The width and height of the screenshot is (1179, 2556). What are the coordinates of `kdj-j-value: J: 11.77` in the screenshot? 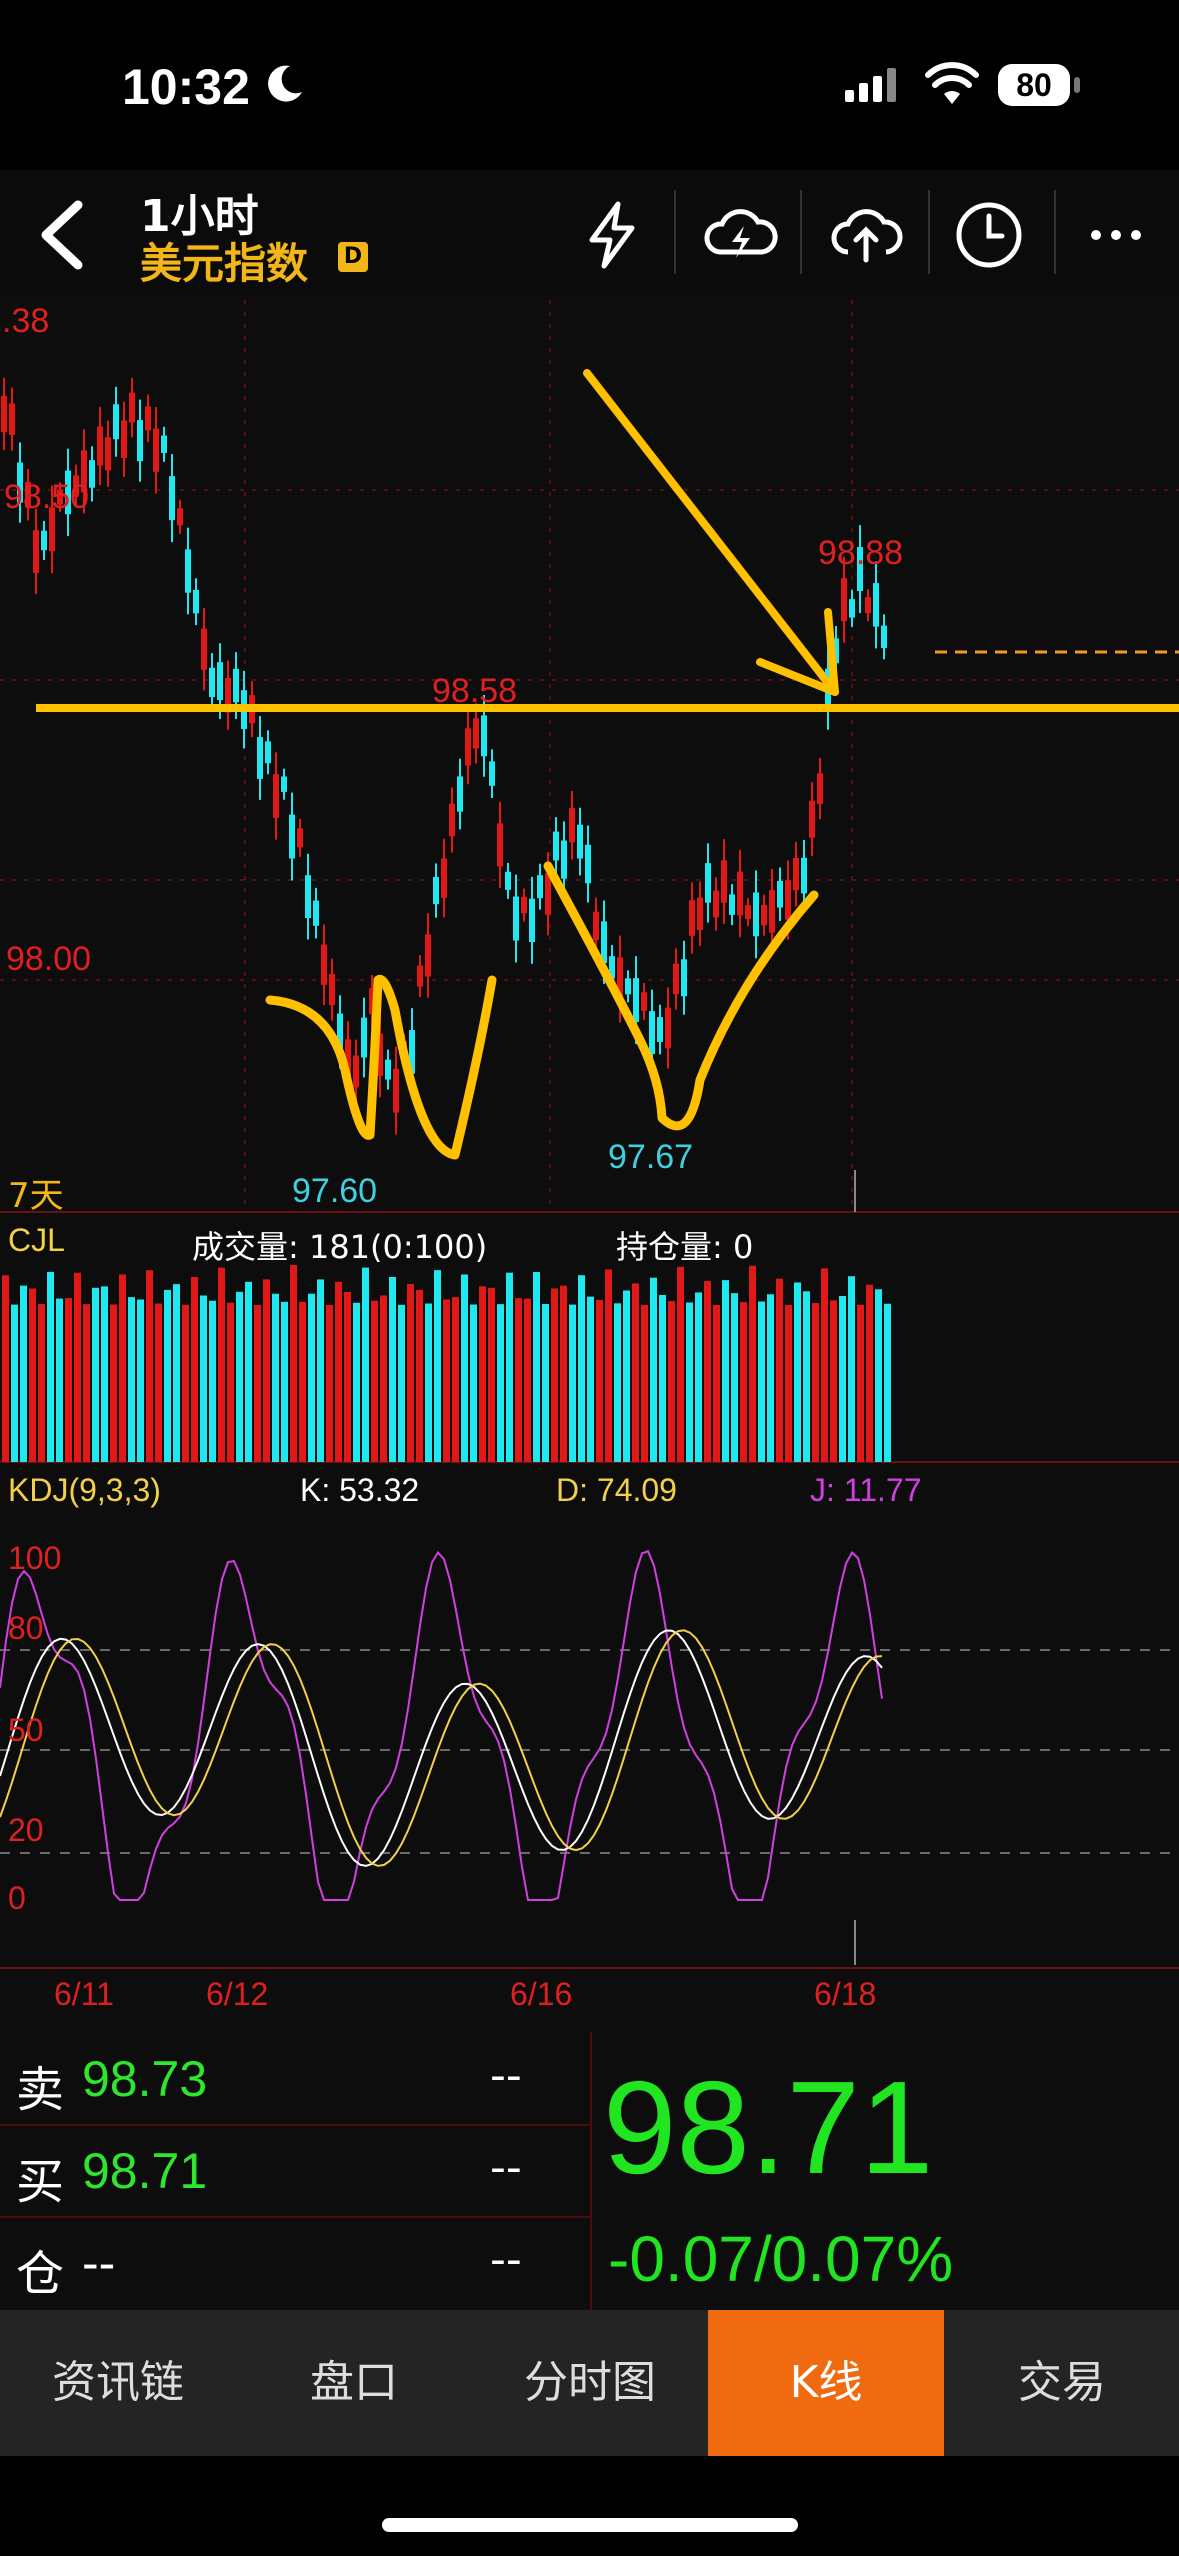 It's located at (866, 1490).